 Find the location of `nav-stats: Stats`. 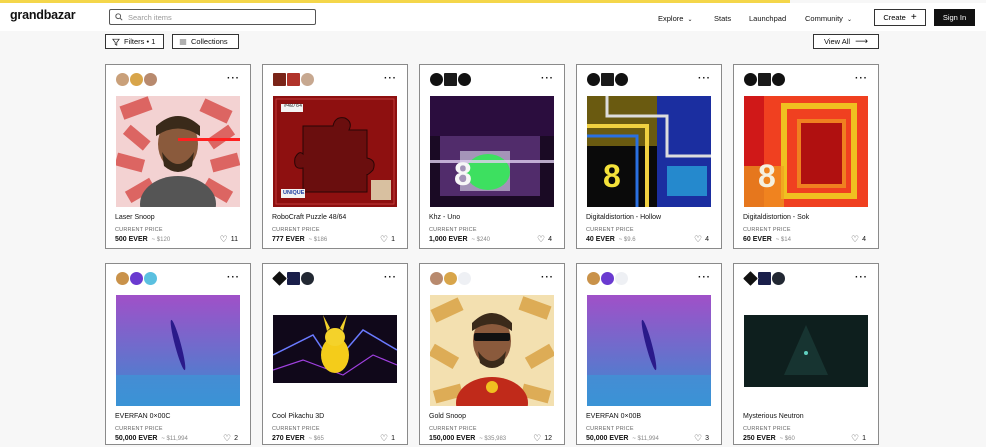

nav-stats: Stats is located at coordinates (722, 18).